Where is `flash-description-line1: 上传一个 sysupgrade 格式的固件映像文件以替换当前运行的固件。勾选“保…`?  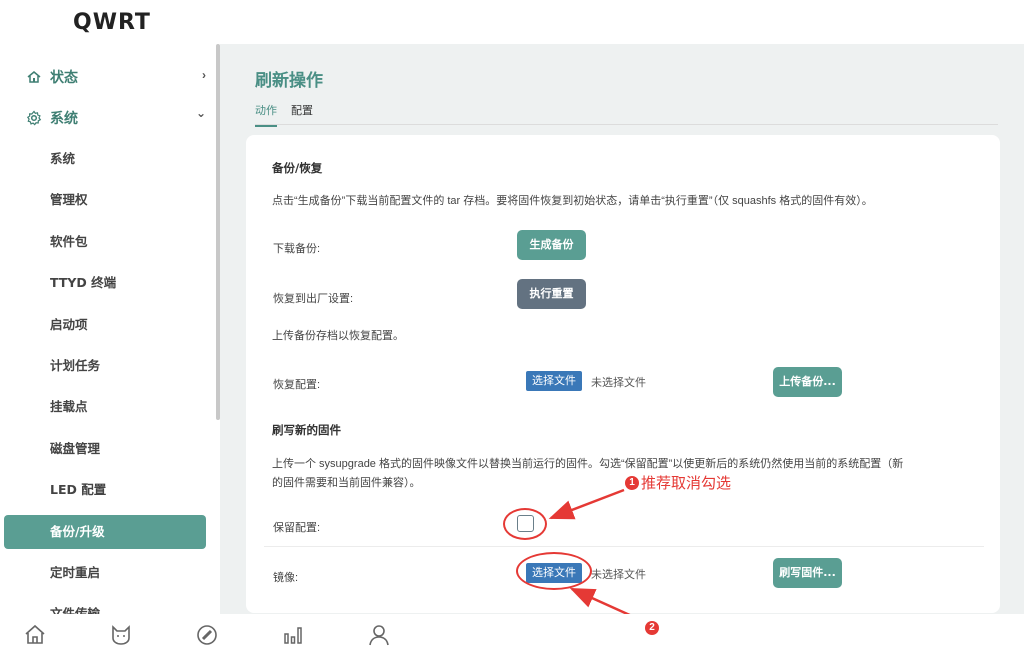
flash-description-line1: 上传一个 sysupgrade 格式的固件映像文件以替换当前运行的固件。勾选“保… is located at coordinates (588, 464).